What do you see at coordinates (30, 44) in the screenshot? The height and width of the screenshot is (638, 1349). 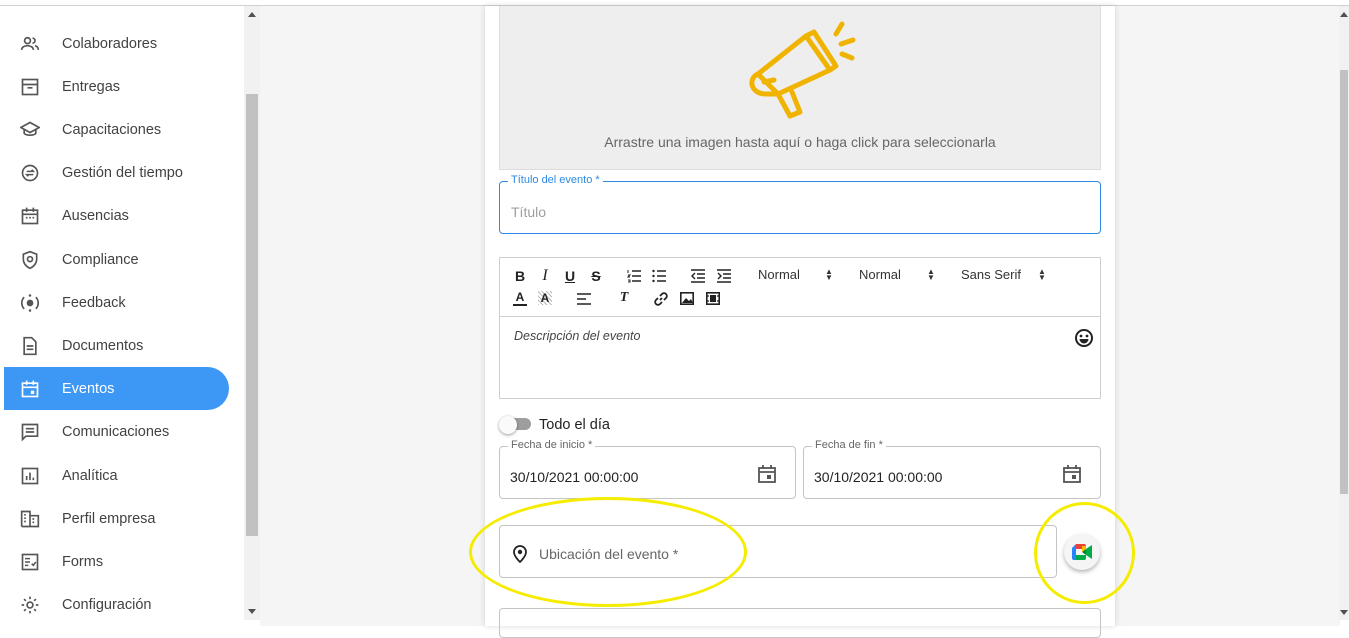 I see `people-icon` at bounding box center [30, 44].